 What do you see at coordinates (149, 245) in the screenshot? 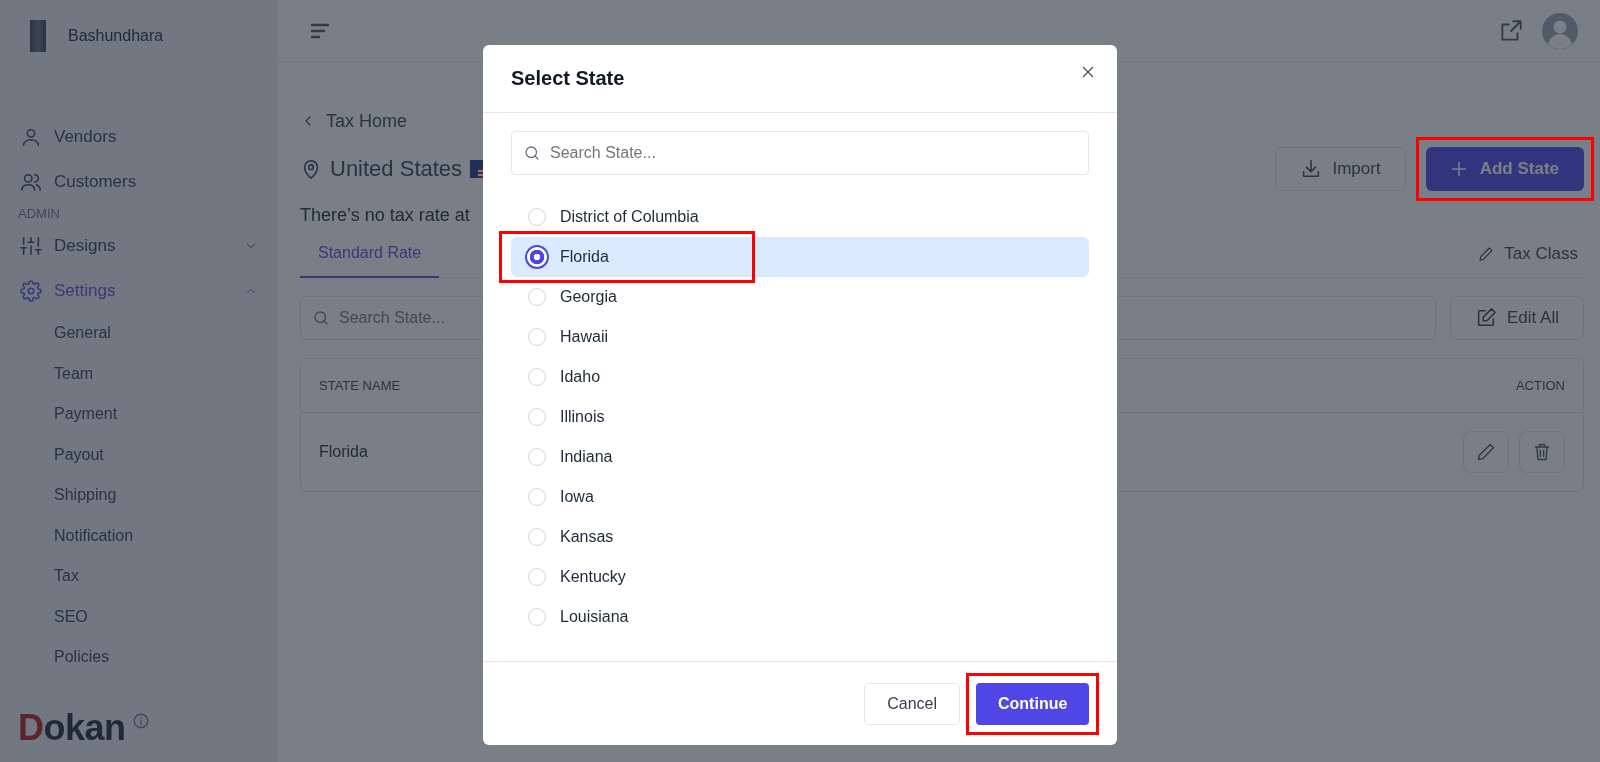
I see `sidebar-item: Designs` at bounding box center [149, 245].